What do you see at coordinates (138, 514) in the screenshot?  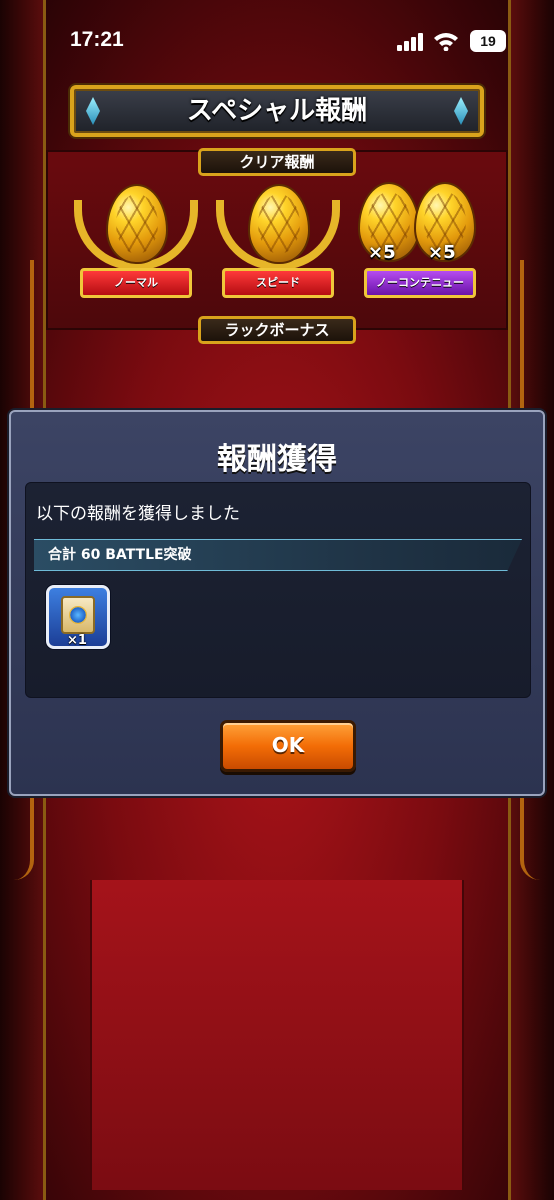 I see `modal-message: 以下の報酬を獲得しました` at bounding box center [138, 514].